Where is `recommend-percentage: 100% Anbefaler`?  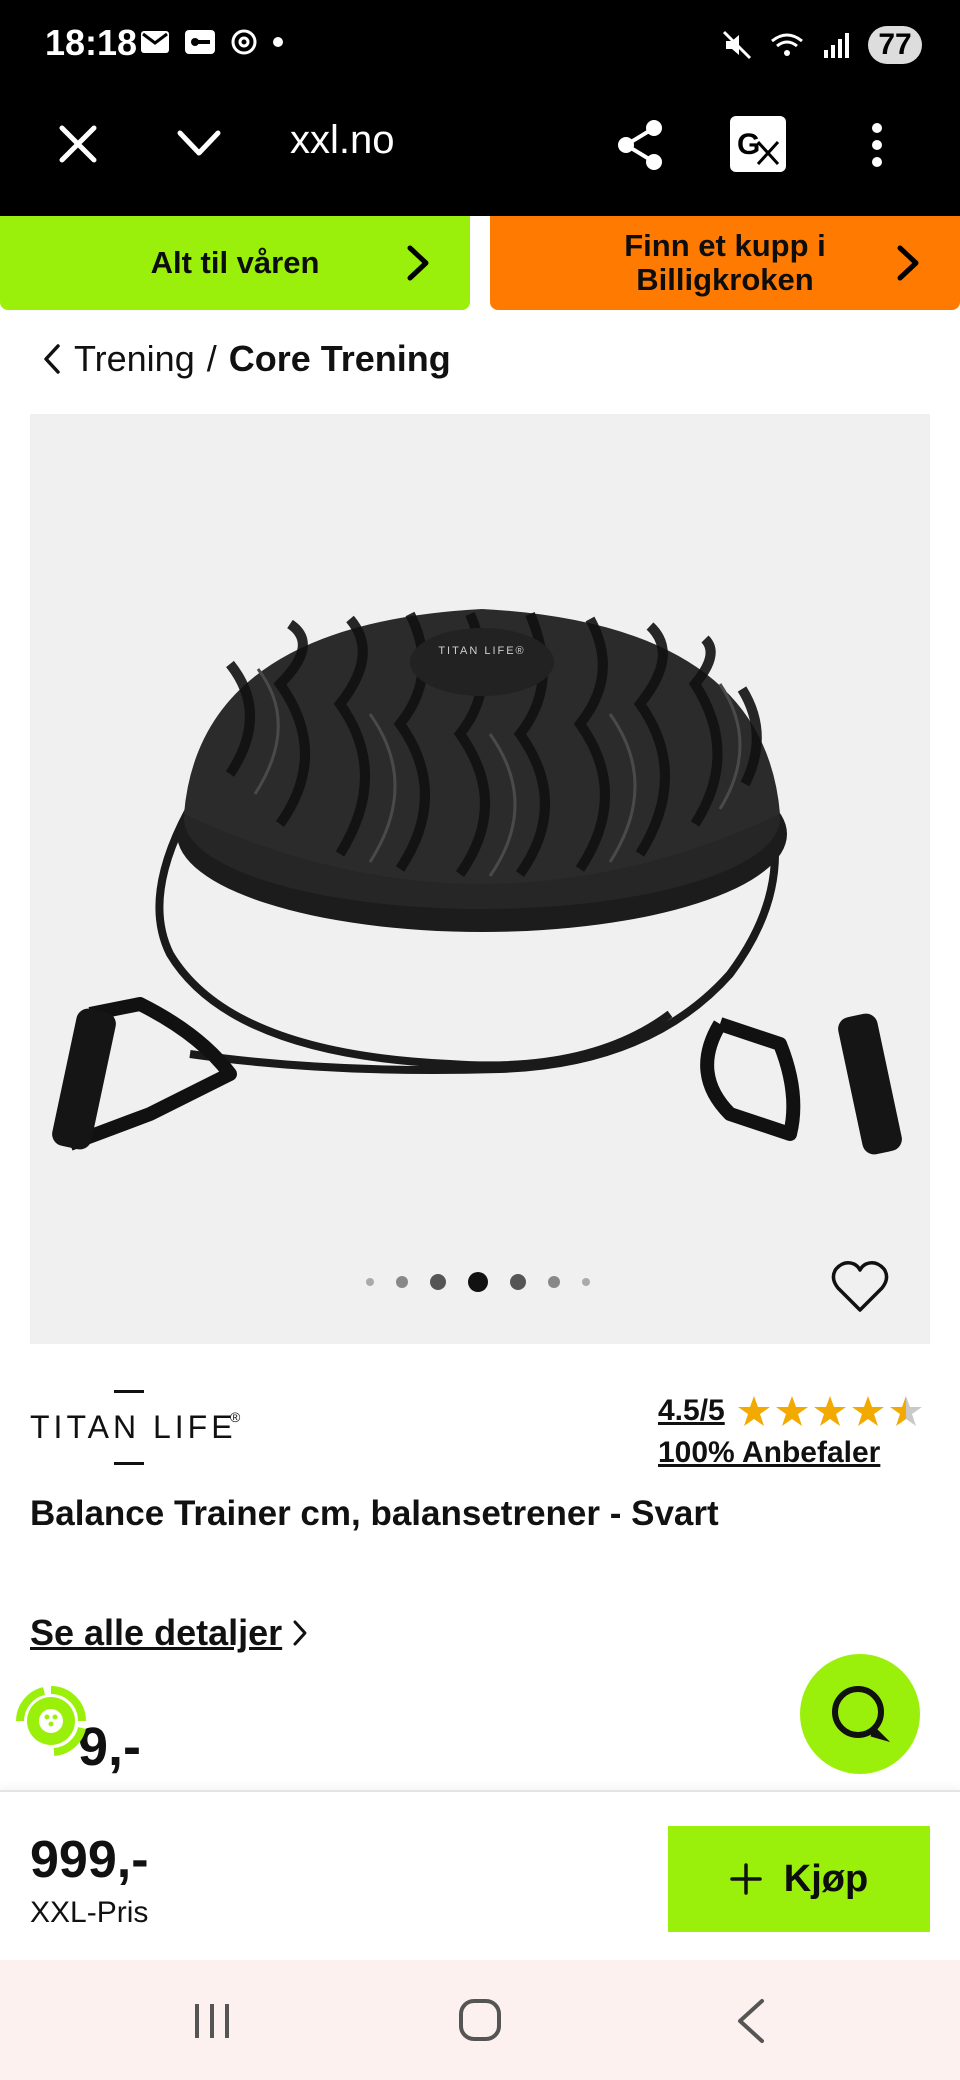
recommend-percentage: 100% Anbefaler is located at coordinates (791, 1453).